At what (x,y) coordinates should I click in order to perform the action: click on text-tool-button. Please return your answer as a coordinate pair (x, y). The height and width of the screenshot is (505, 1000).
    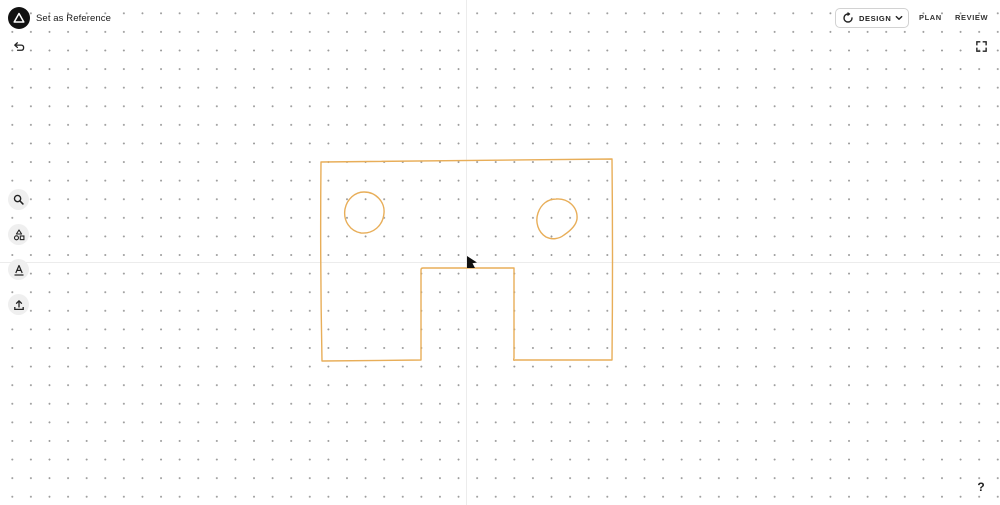
    Looking at the image, I should click on (18, 269).